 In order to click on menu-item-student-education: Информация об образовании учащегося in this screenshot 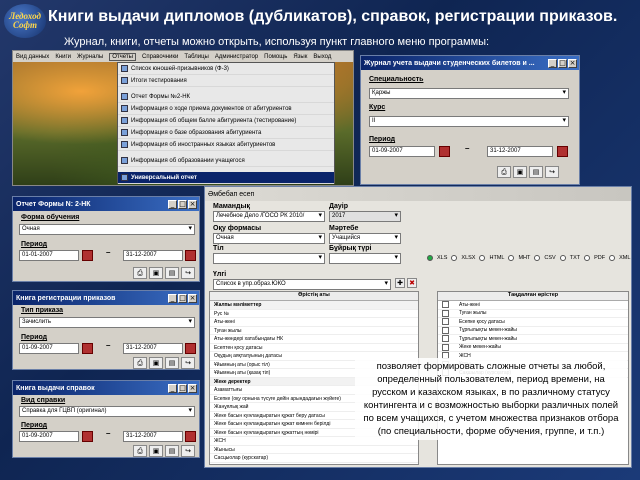, I will do `click(226, 161)`.